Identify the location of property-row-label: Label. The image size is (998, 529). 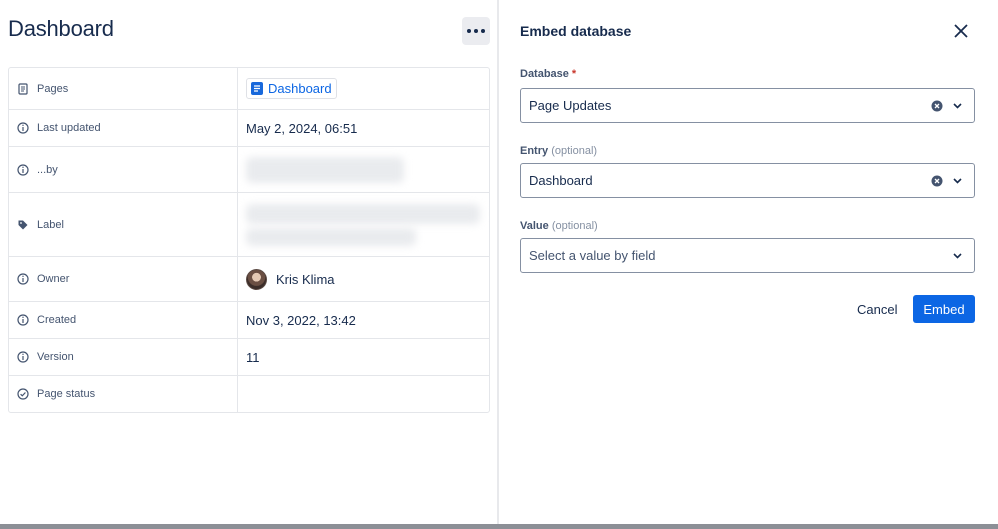
(249, 225).